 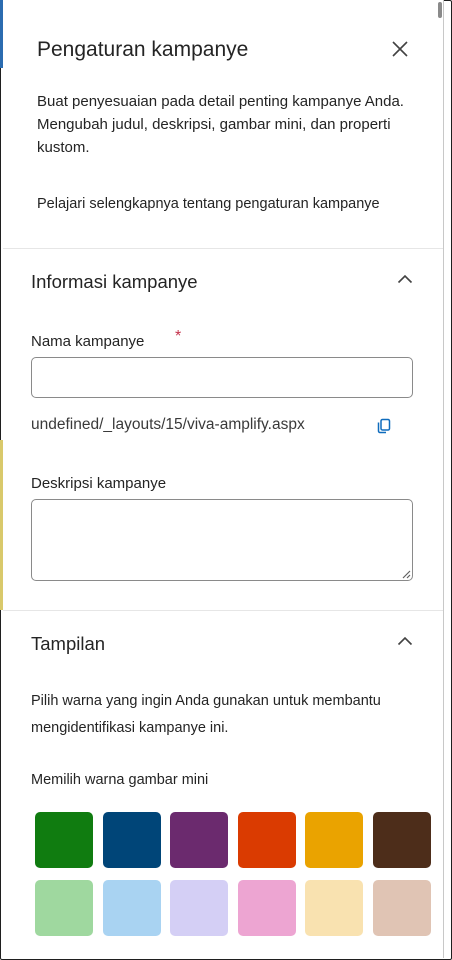 I want to click on scrollbar-thumb, so click(x=440, y=10).